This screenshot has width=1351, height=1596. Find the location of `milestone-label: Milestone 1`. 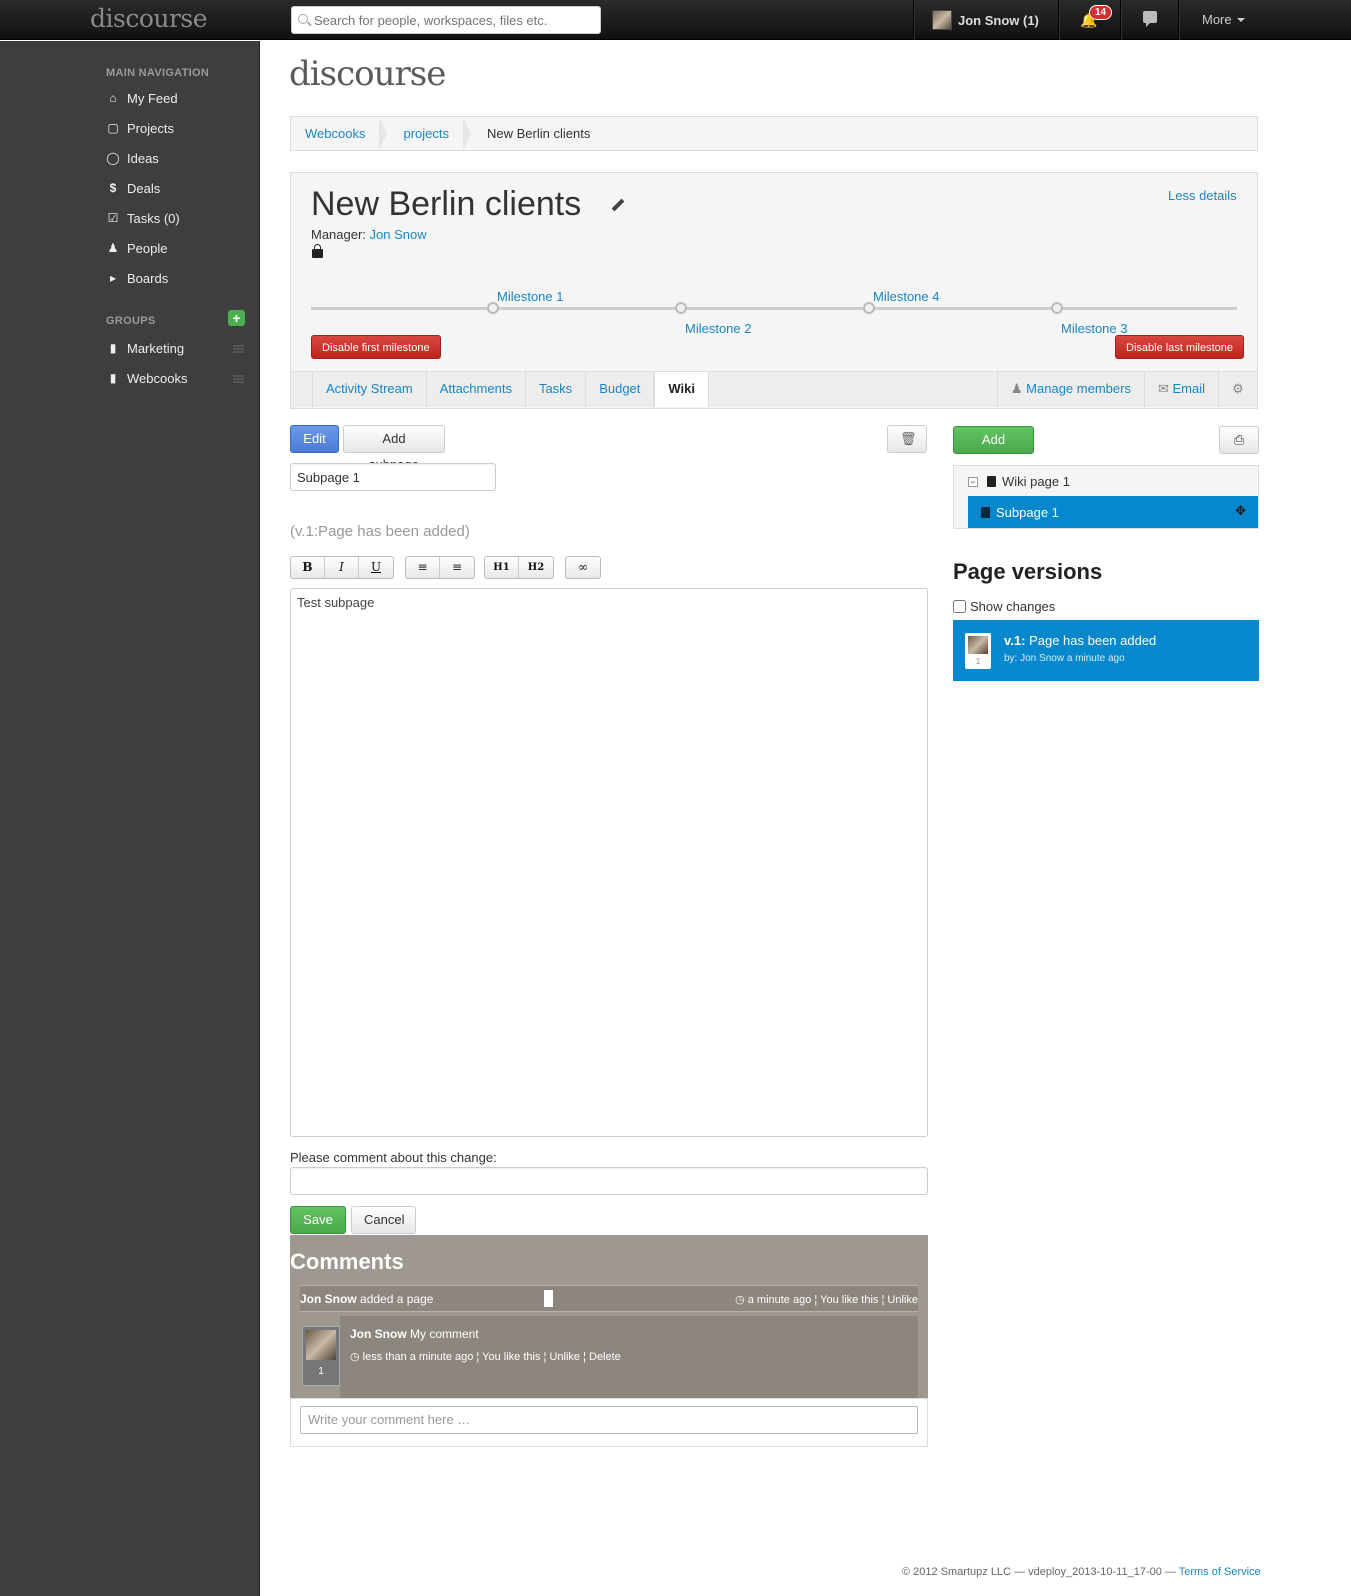

milestone-label: Milestone 1 is located at coordinates (530, 296).